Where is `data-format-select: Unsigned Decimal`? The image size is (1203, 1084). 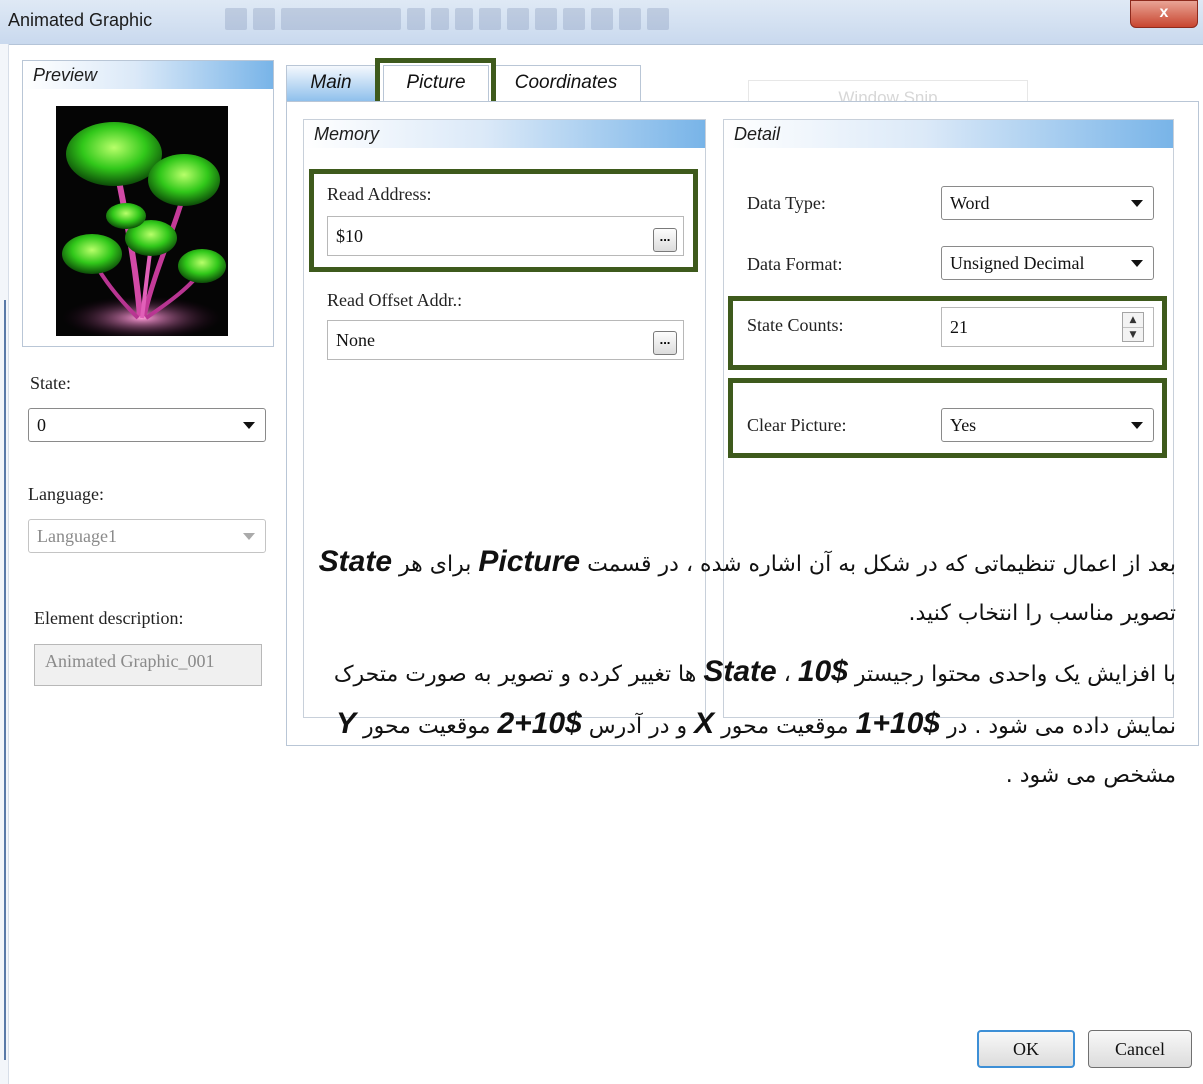
data-format-select: Unsigned Decimal is located at coordinates (1047, 263).